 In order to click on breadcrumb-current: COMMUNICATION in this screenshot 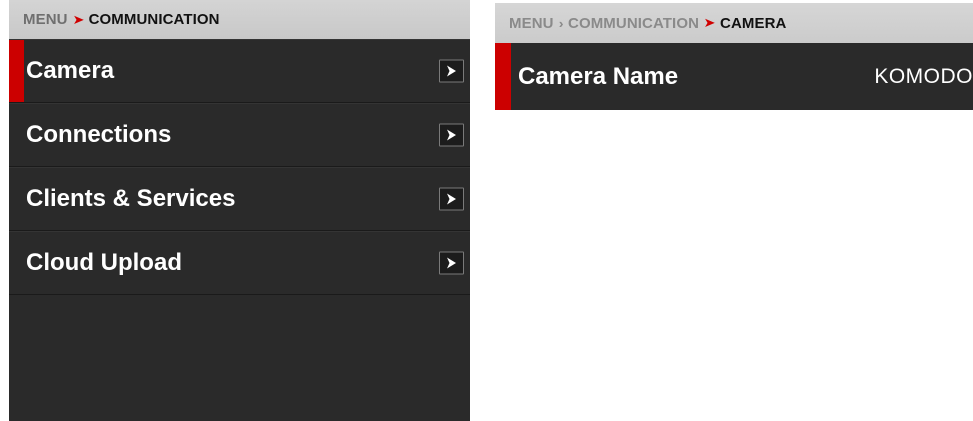, I will do `click(154, 19)`.